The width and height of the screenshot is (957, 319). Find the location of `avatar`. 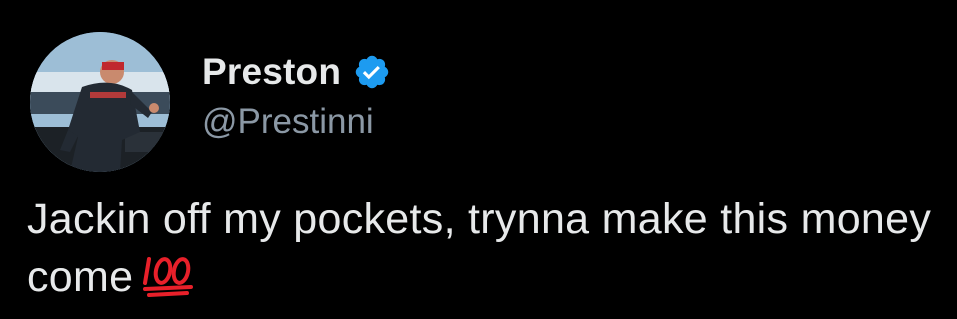

avatar is located at coordinates (100, 102).